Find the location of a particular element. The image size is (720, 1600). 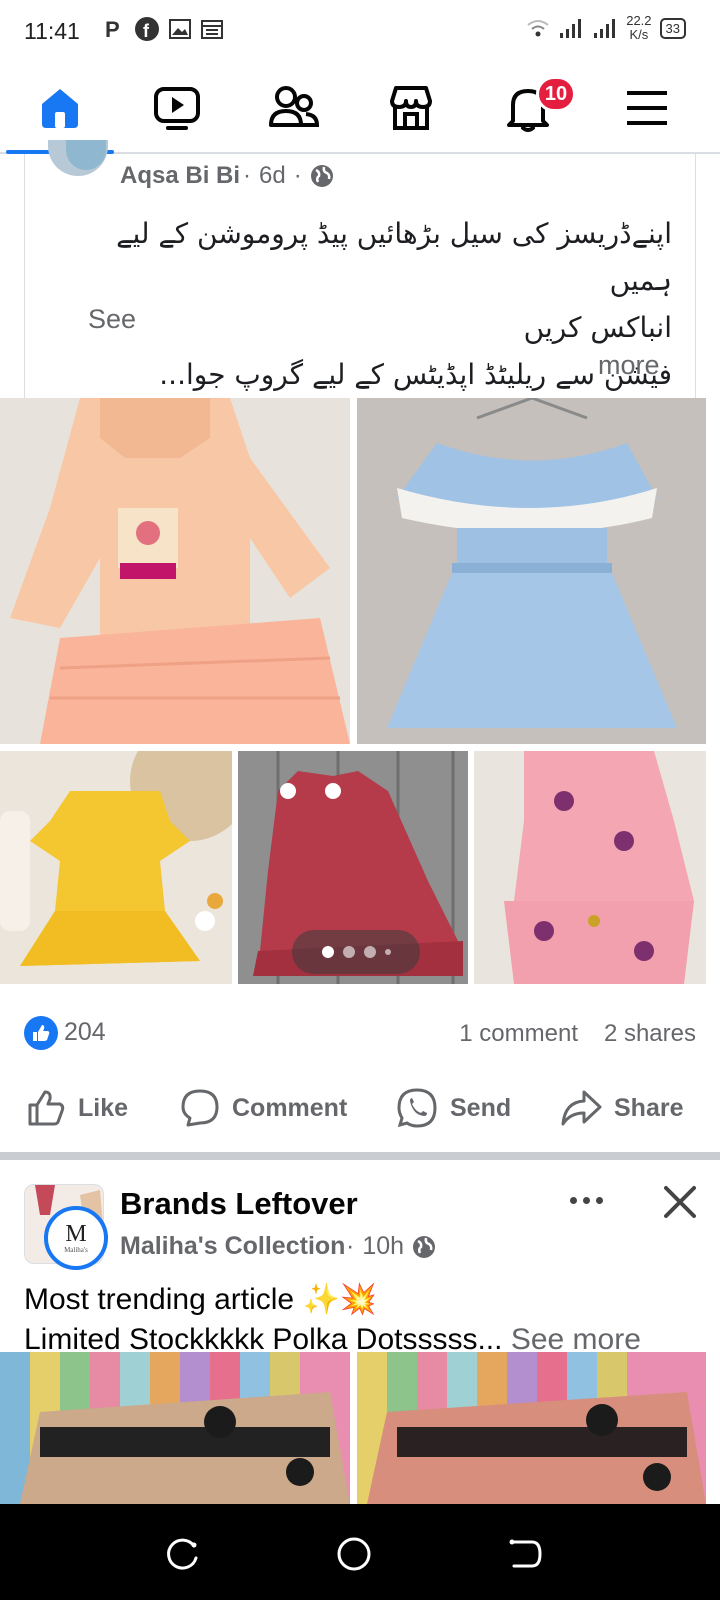

network-speed-value: 22.2 is located at coordinates (639, 20).